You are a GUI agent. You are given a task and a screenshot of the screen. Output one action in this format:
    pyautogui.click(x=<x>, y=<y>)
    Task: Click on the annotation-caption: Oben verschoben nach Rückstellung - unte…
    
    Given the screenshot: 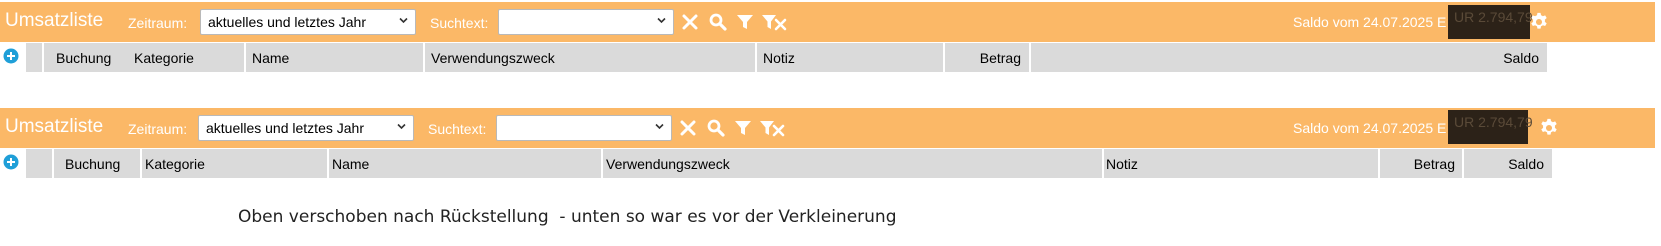 What is the action you would take?
    pyautogui.click(x=567, y=217)
    